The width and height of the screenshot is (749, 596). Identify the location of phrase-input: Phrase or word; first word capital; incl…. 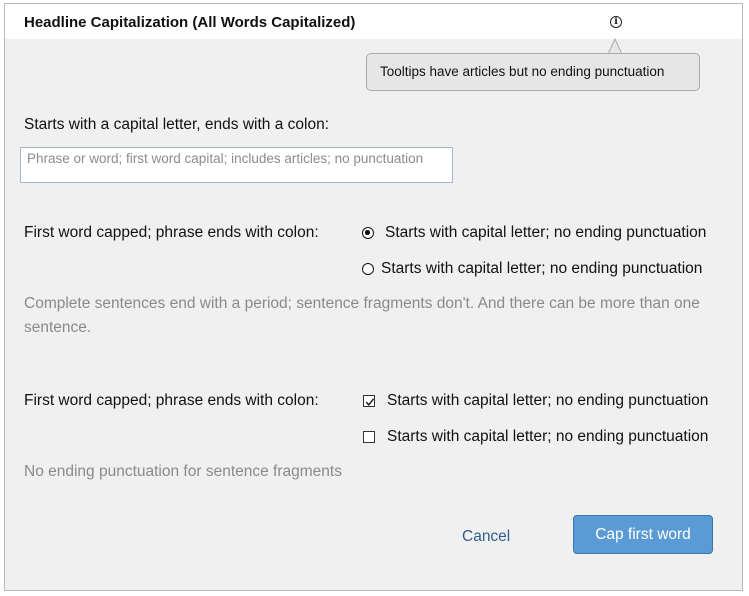
(236, 165).